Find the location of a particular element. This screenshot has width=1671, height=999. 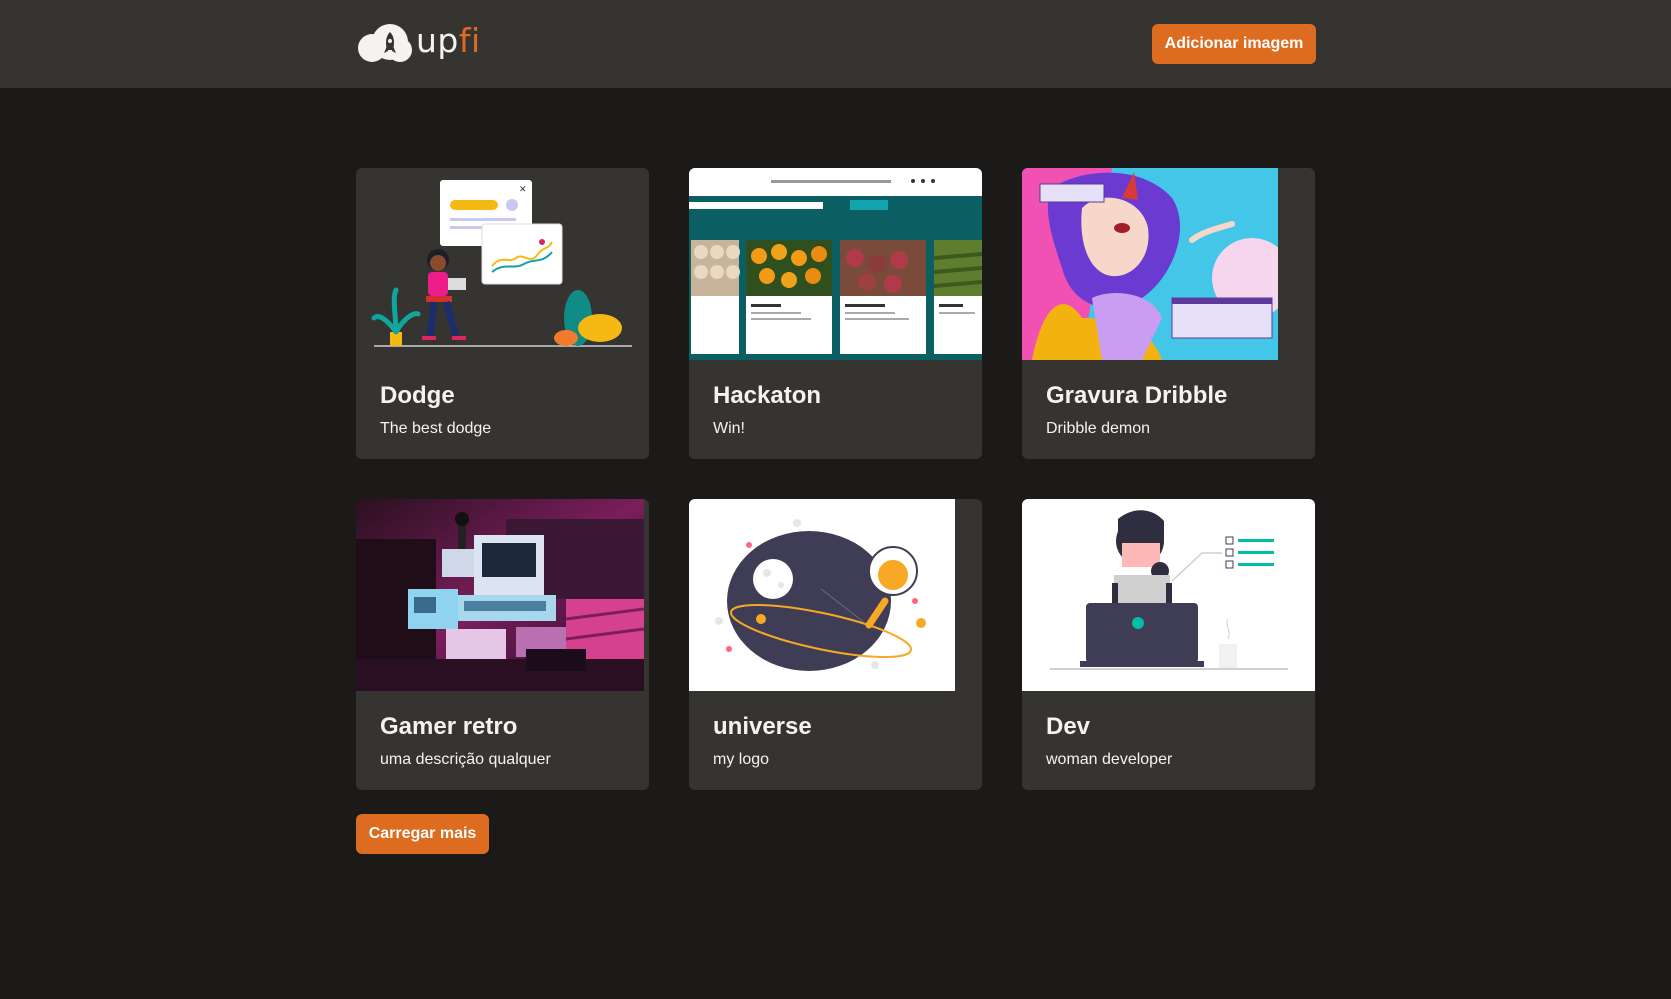

image-card: universe my logo is located at coordinates (835, 644).